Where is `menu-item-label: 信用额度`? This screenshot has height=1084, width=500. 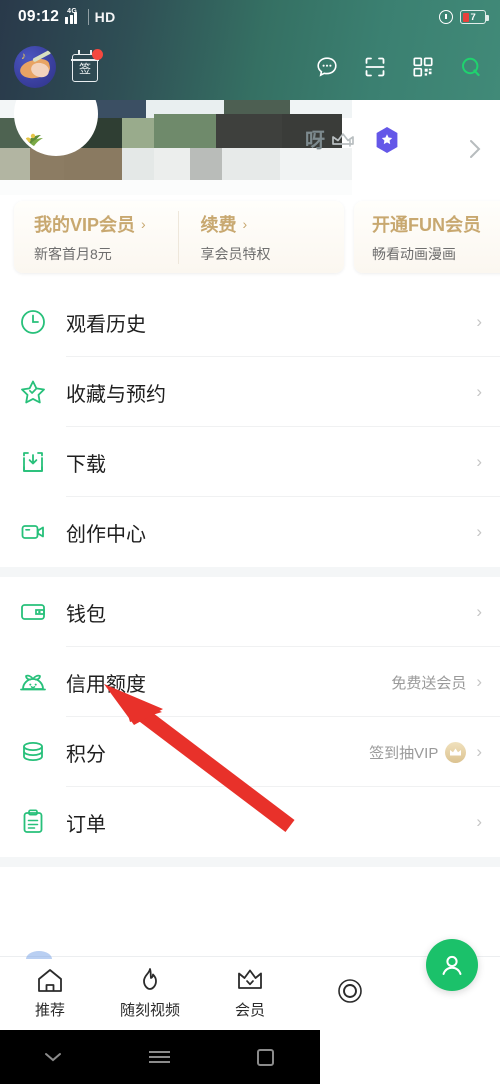 menu-item-label: 信用额度 is located at coordinates (106, 684).